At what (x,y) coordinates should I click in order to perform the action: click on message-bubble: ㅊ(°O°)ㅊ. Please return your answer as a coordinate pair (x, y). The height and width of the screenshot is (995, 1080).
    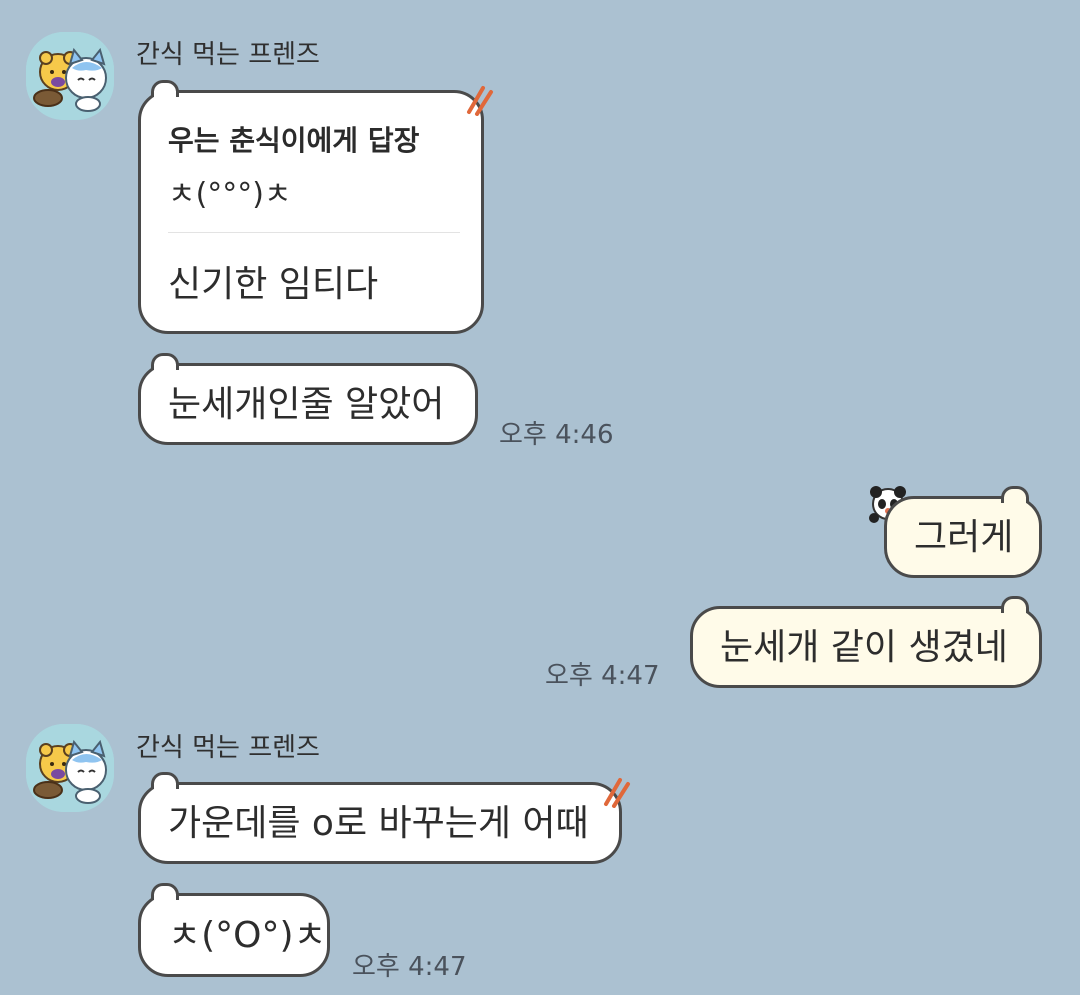
    Looking at the image, I should click on (234, 930).